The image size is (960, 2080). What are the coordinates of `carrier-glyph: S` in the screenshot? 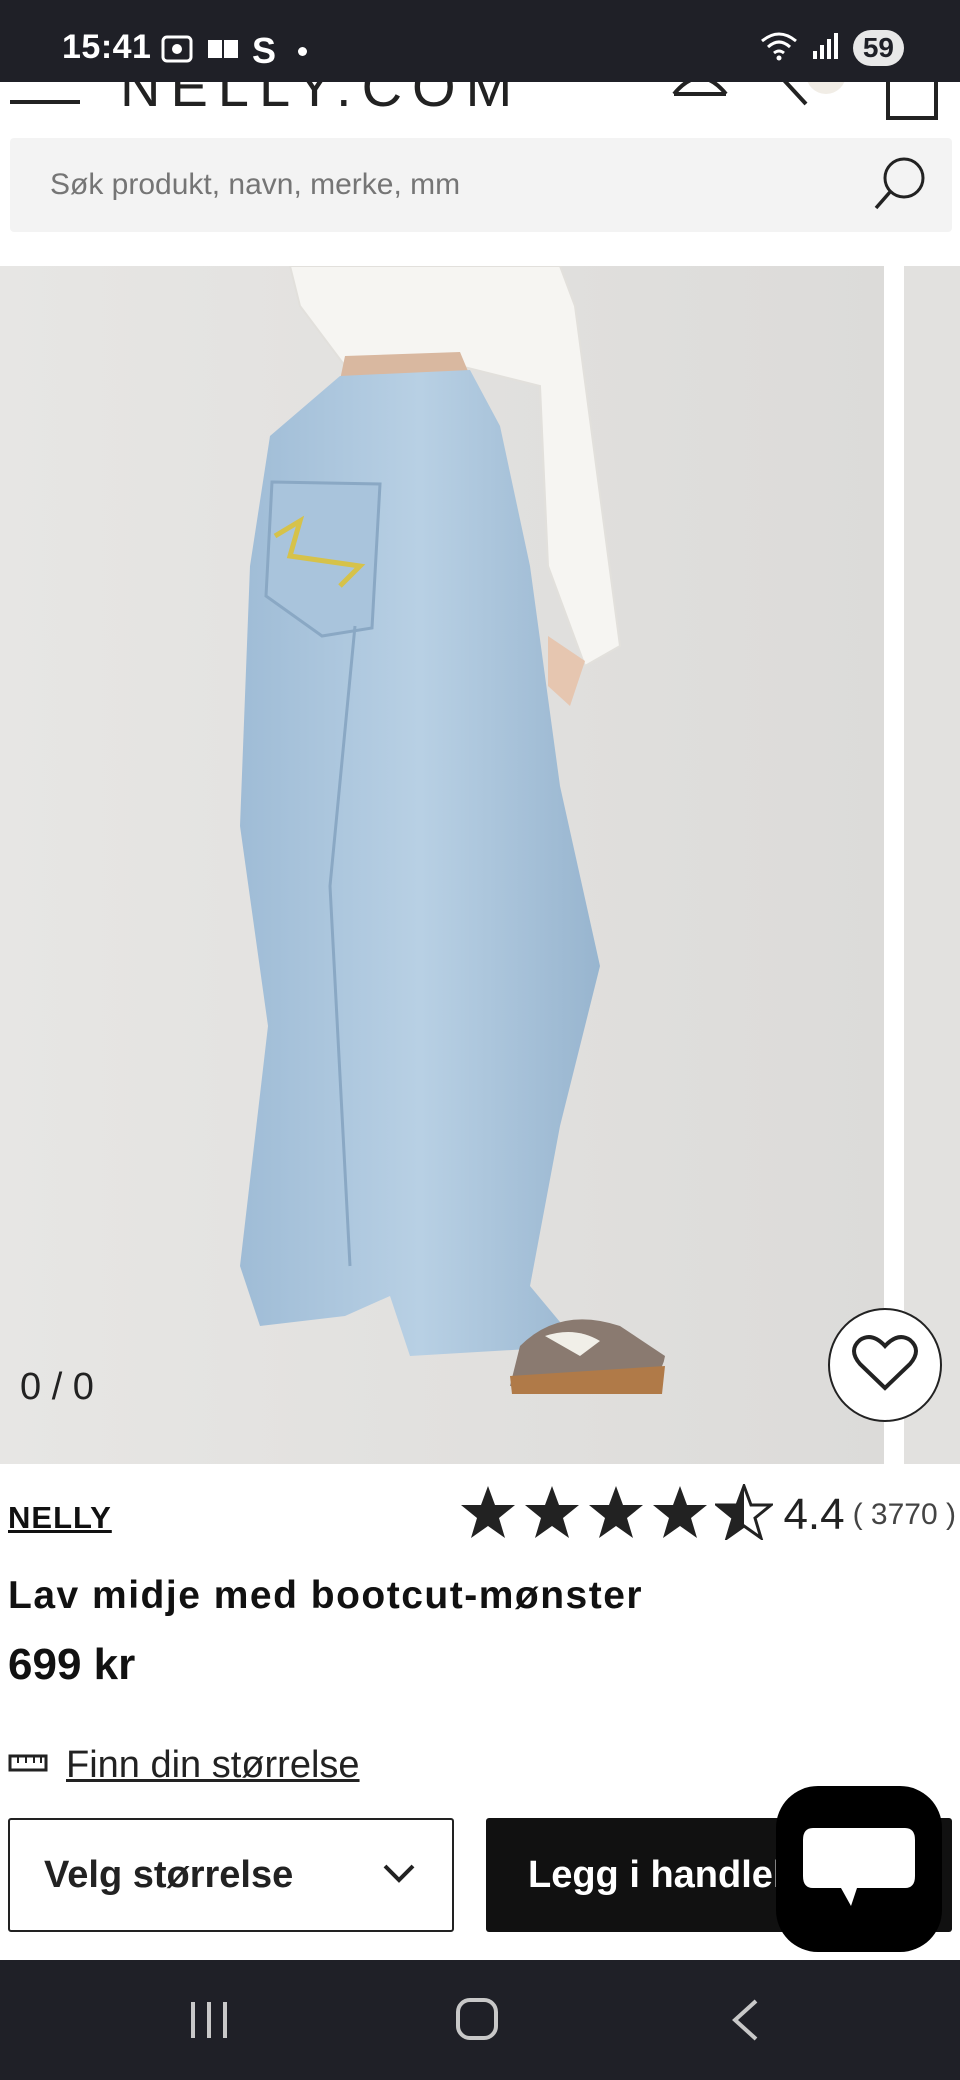 It's located at (264, 50).